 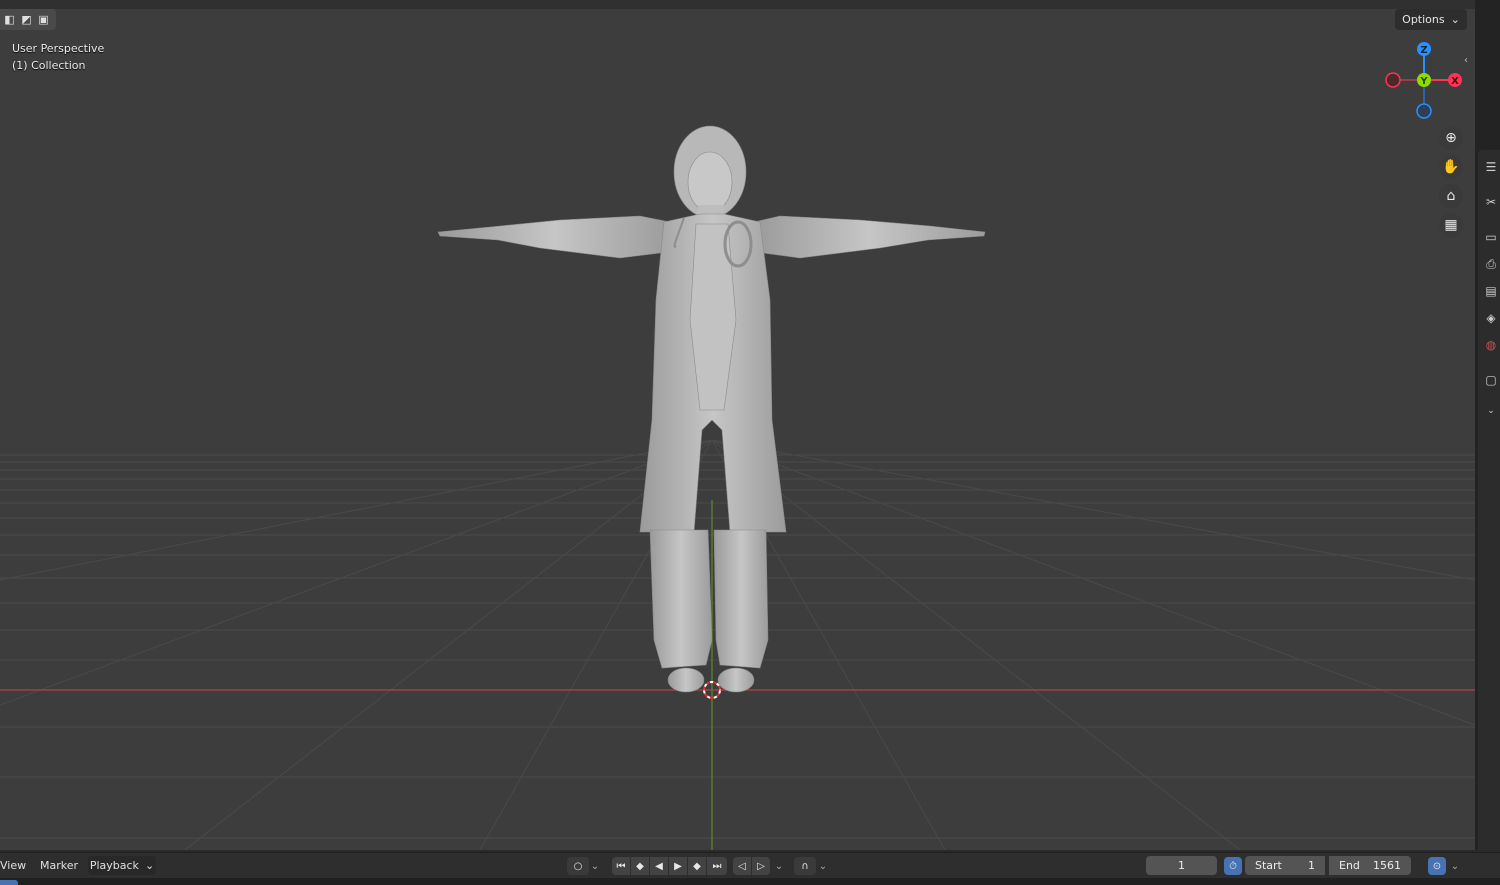 I want to click on options-label: Options, so click(x=1423, y=19).